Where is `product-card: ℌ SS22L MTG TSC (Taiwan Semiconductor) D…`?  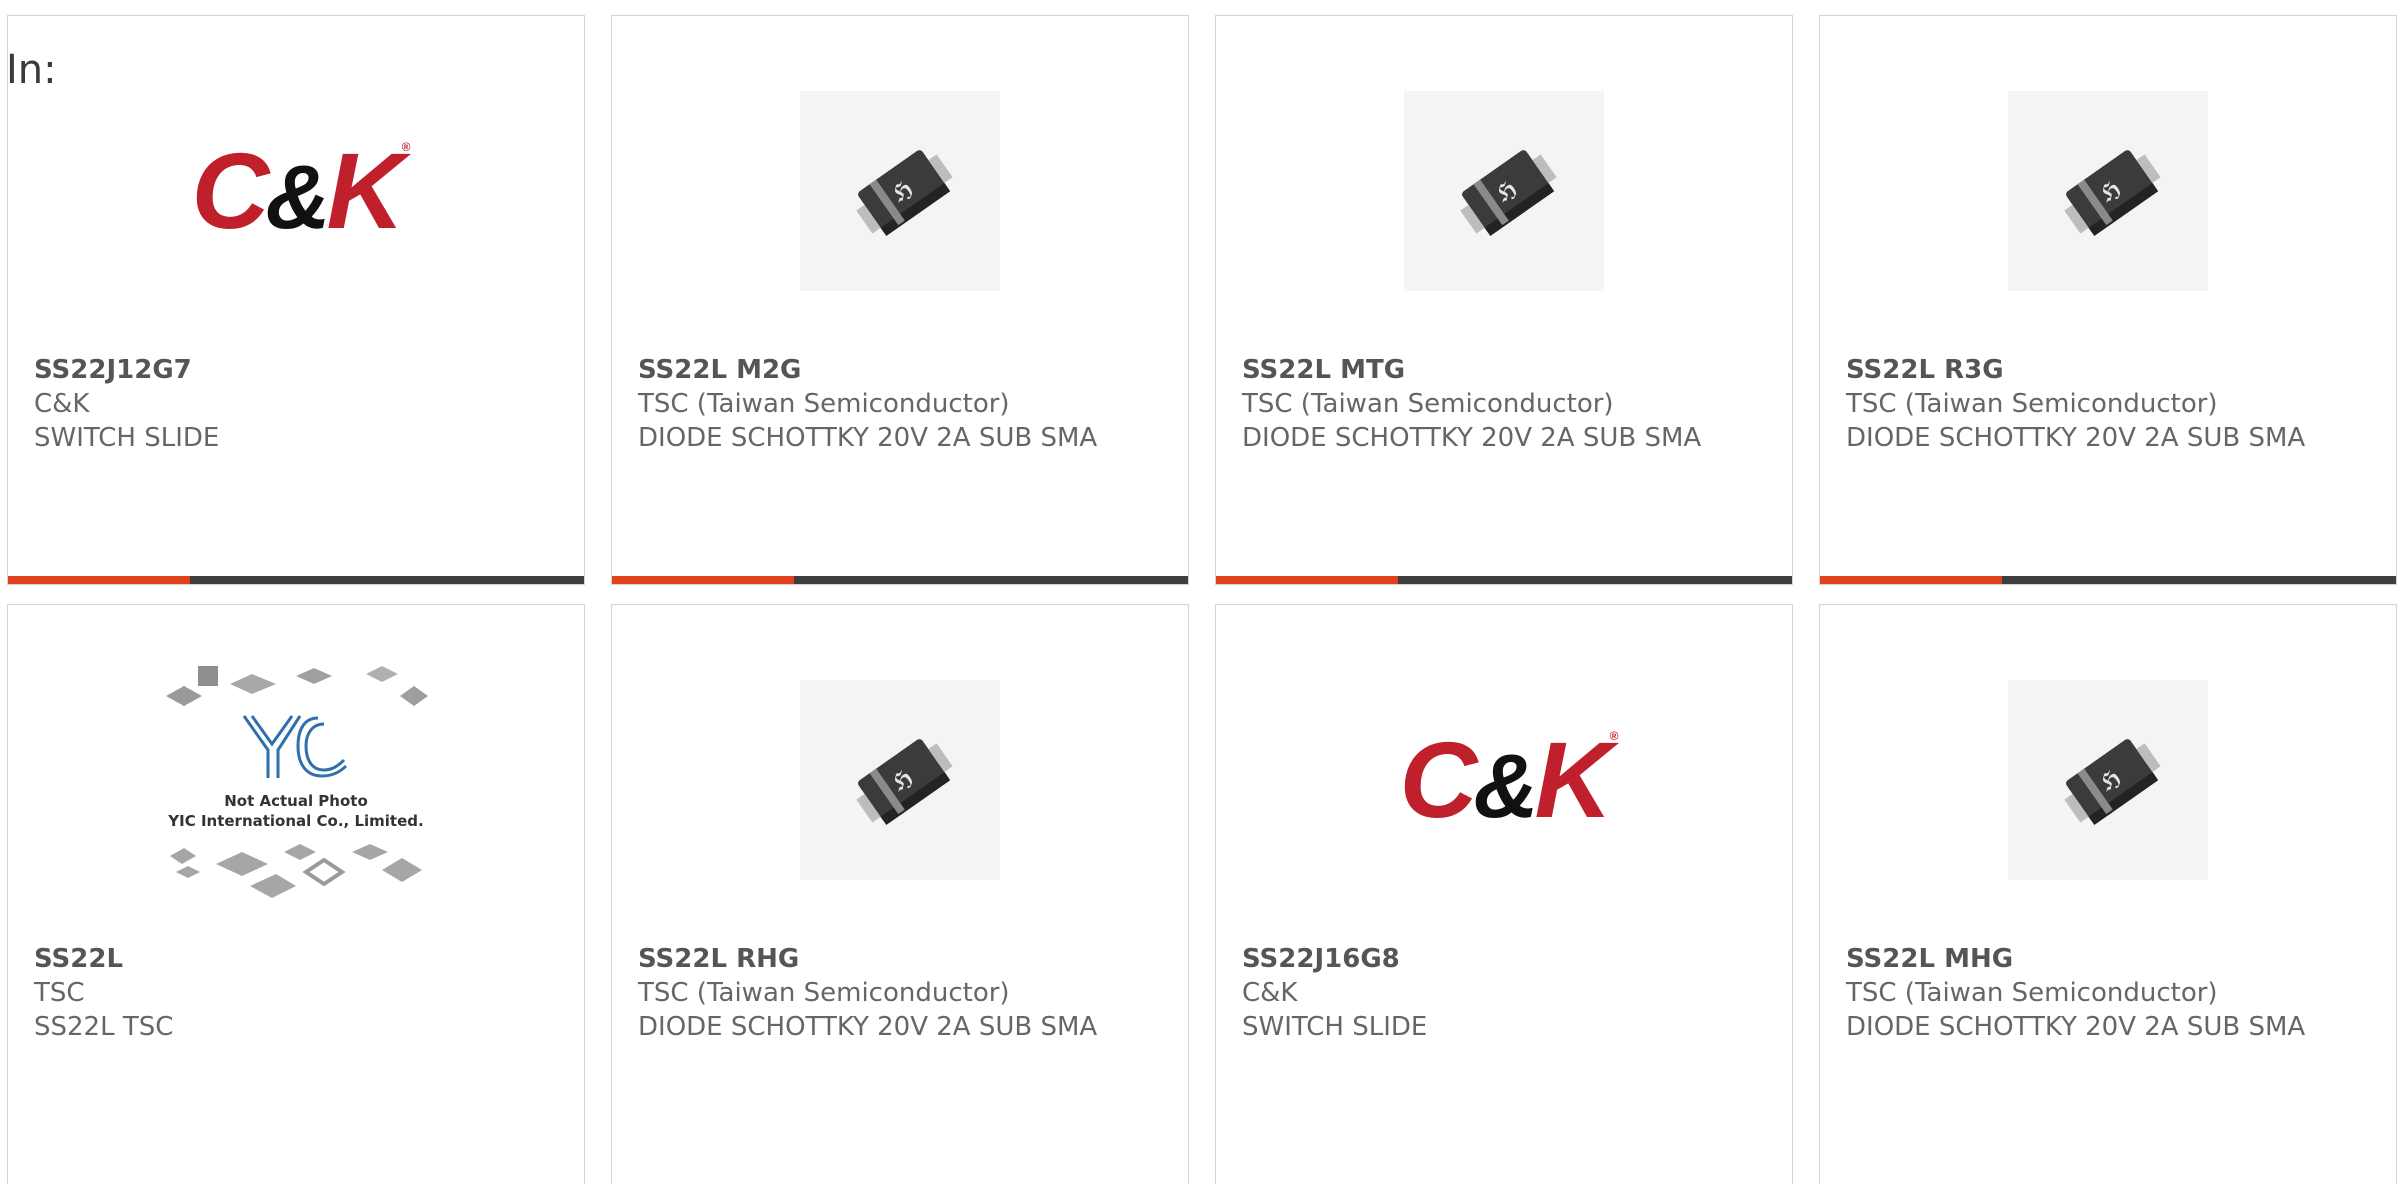
product-card: ℌ SS22L MTG TSC (Taiwan Semiconductor) D… is located at coordinates (1504, 300).